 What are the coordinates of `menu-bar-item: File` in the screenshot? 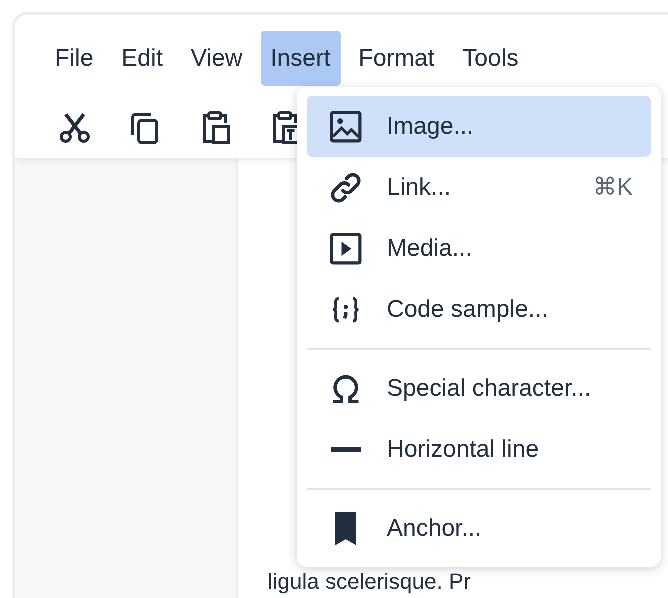 It's located at (74, 58).